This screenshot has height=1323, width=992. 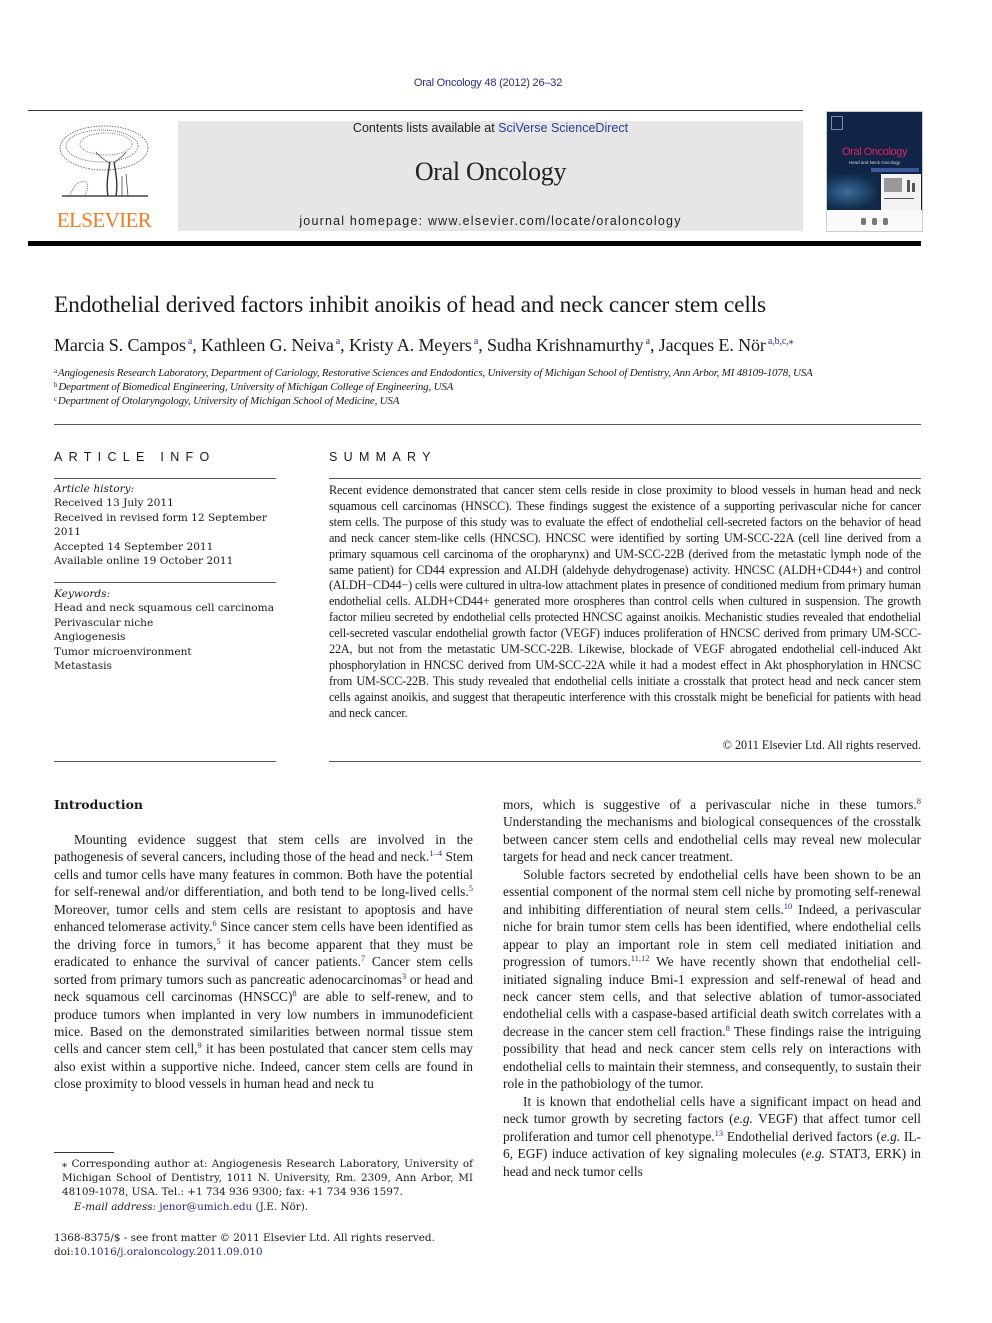 What do you see at coordinates (123, 651) in the screenshot?
I see `keyword: Tumor microenvironment` at bounding box center [123, 651].